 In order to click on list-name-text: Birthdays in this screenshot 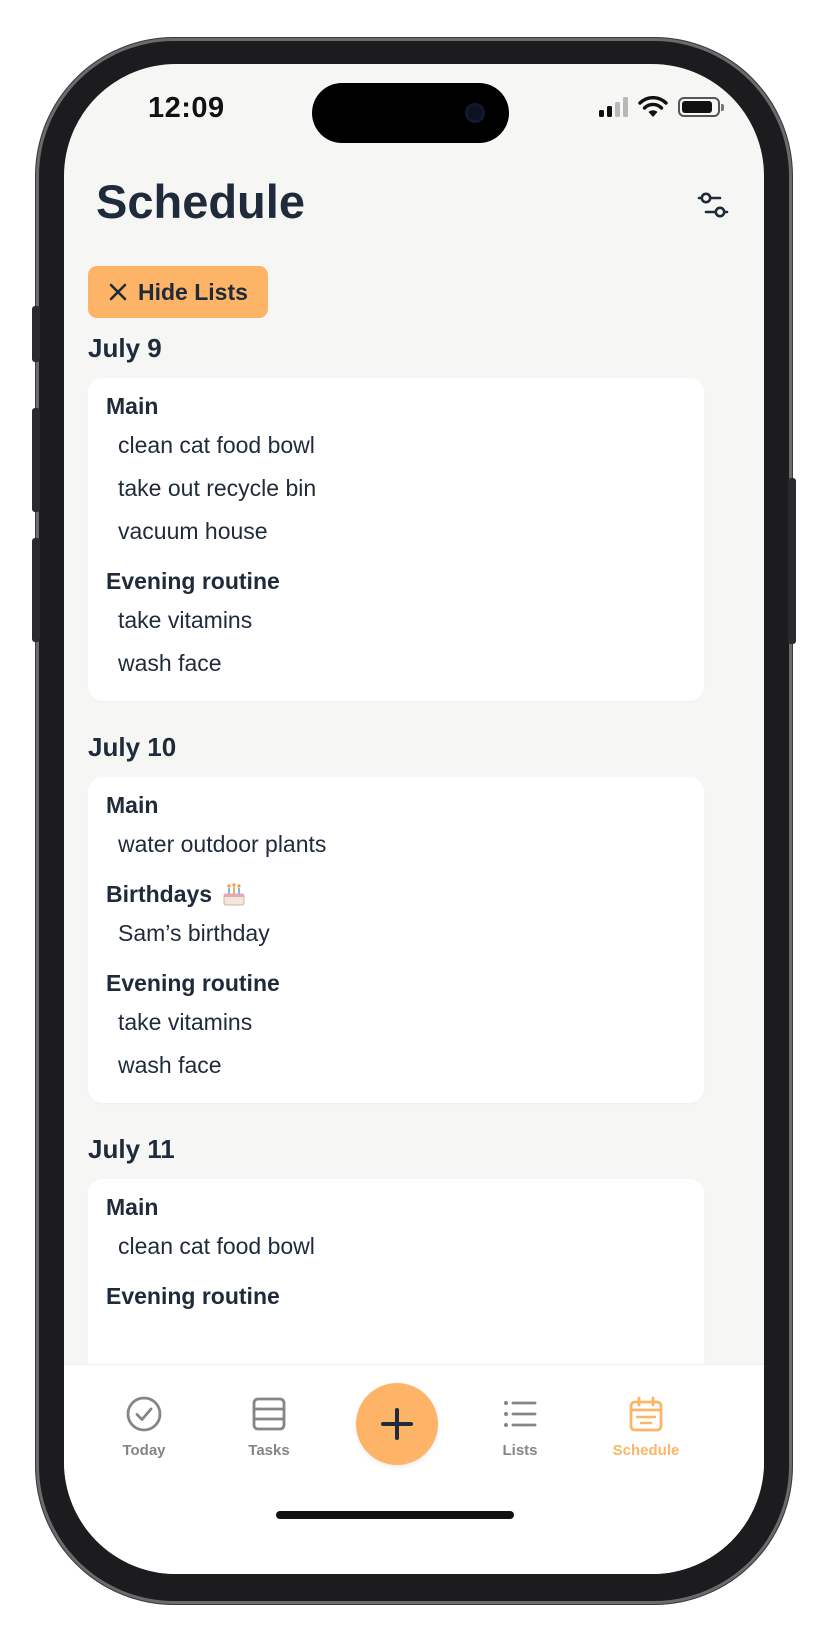, I will do `click(159, 894)`.